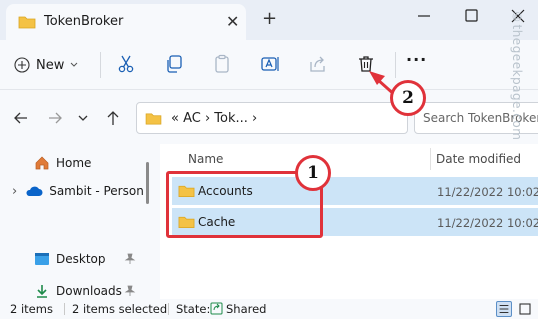  What do you see at coordinates (216, 308) in the screenshot?
I see `shared-icon` at bounding box center [216, 308].